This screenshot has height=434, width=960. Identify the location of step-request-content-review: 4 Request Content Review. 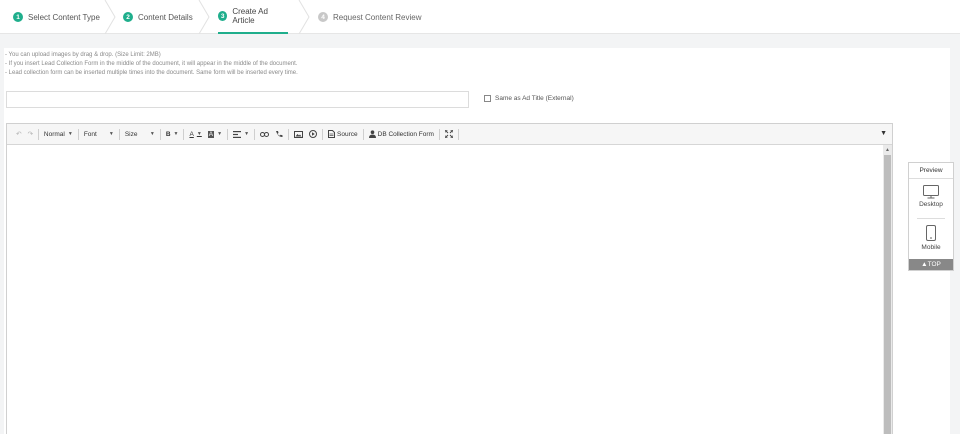
(370, 17).